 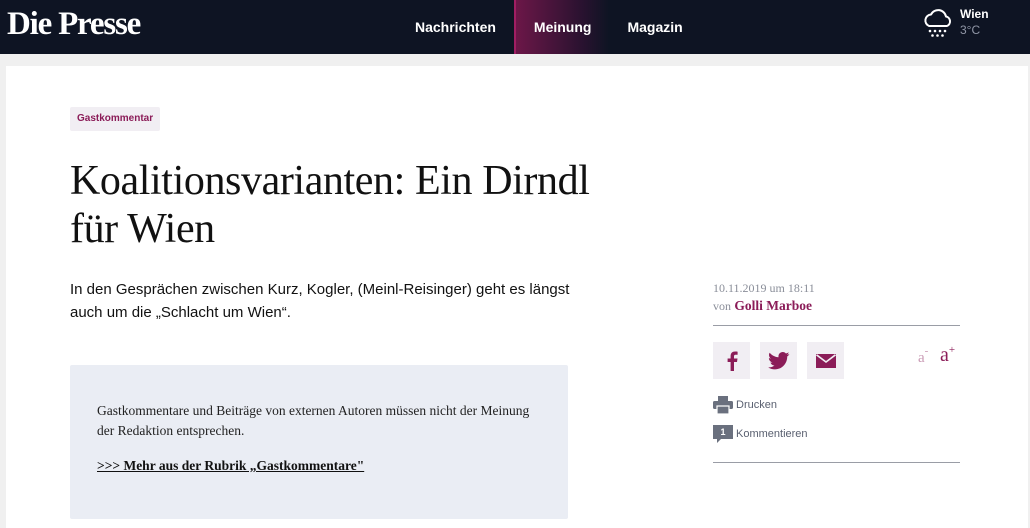 What do you see at coordinates (330, 205) in the screenshot?
I see `article-headline: Koalitionsvarianten: Ein Dirndl für Wien` at bounding box center [330, 205].